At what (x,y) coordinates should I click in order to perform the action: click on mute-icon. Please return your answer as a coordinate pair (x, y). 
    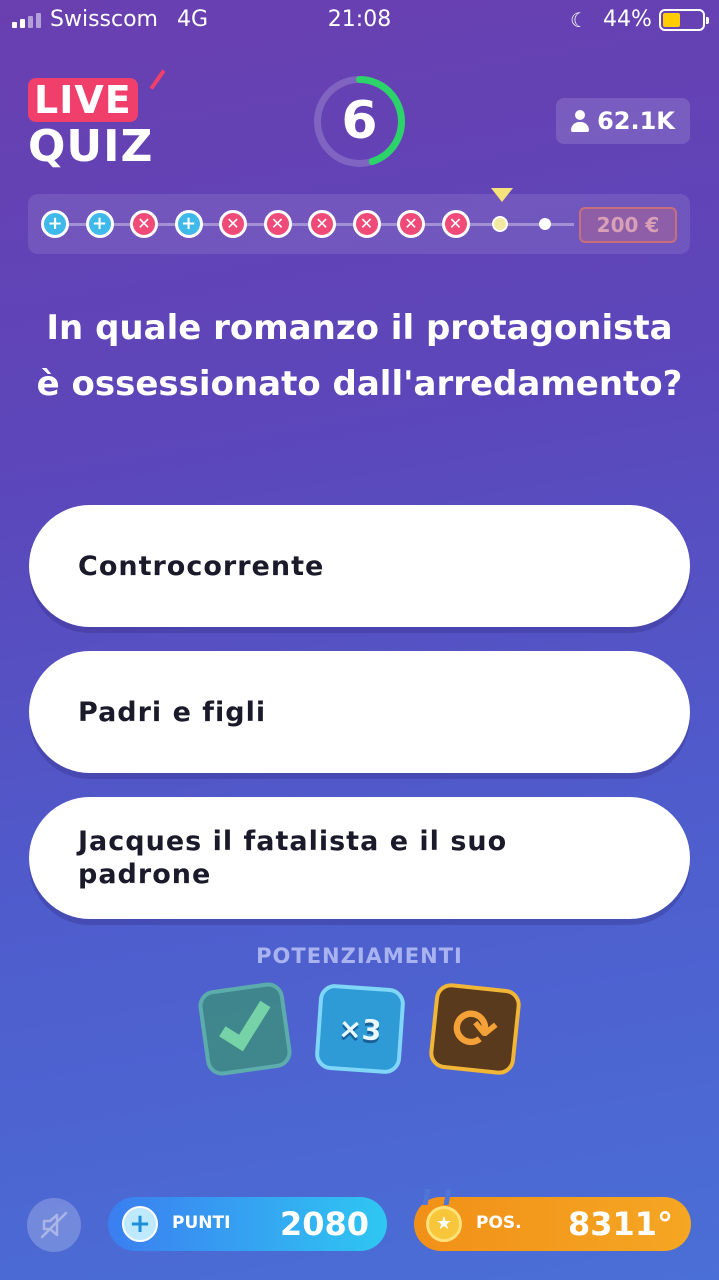
    Looking at the image, I should click on (54, 1225).